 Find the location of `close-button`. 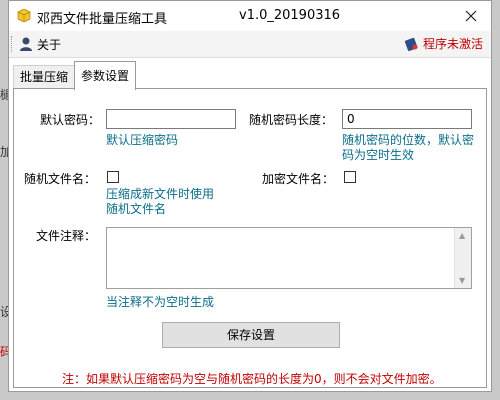

close-button is located at coordinates (471, 16).